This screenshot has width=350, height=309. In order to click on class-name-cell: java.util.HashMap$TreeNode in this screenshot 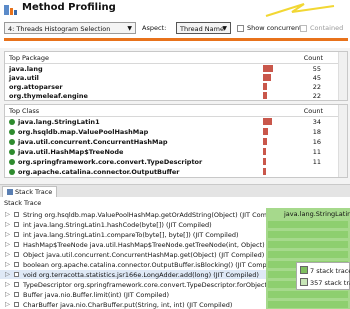, I will do `click(66, 152)`.